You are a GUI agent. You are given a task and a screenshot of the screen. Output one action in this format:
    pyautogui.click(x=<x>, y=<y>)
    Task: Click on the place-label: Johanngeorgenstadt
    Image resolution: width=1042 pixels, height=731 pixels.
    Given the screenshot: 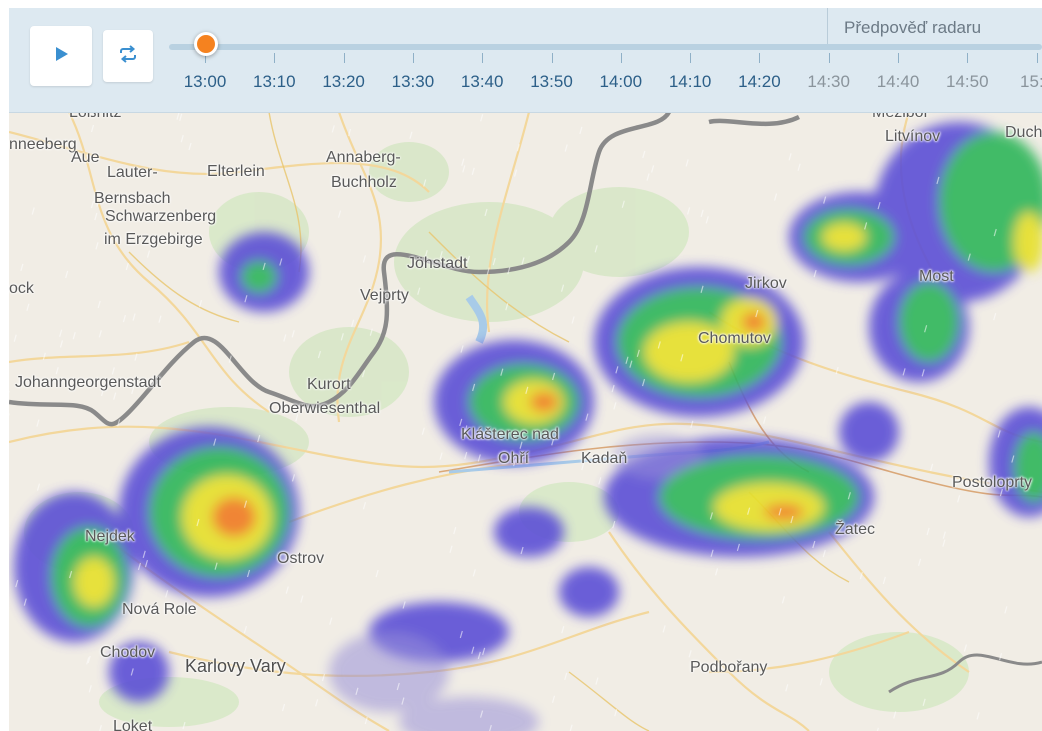 What is the action you would take?
    pyautogui.click(x=88, y=382)
    